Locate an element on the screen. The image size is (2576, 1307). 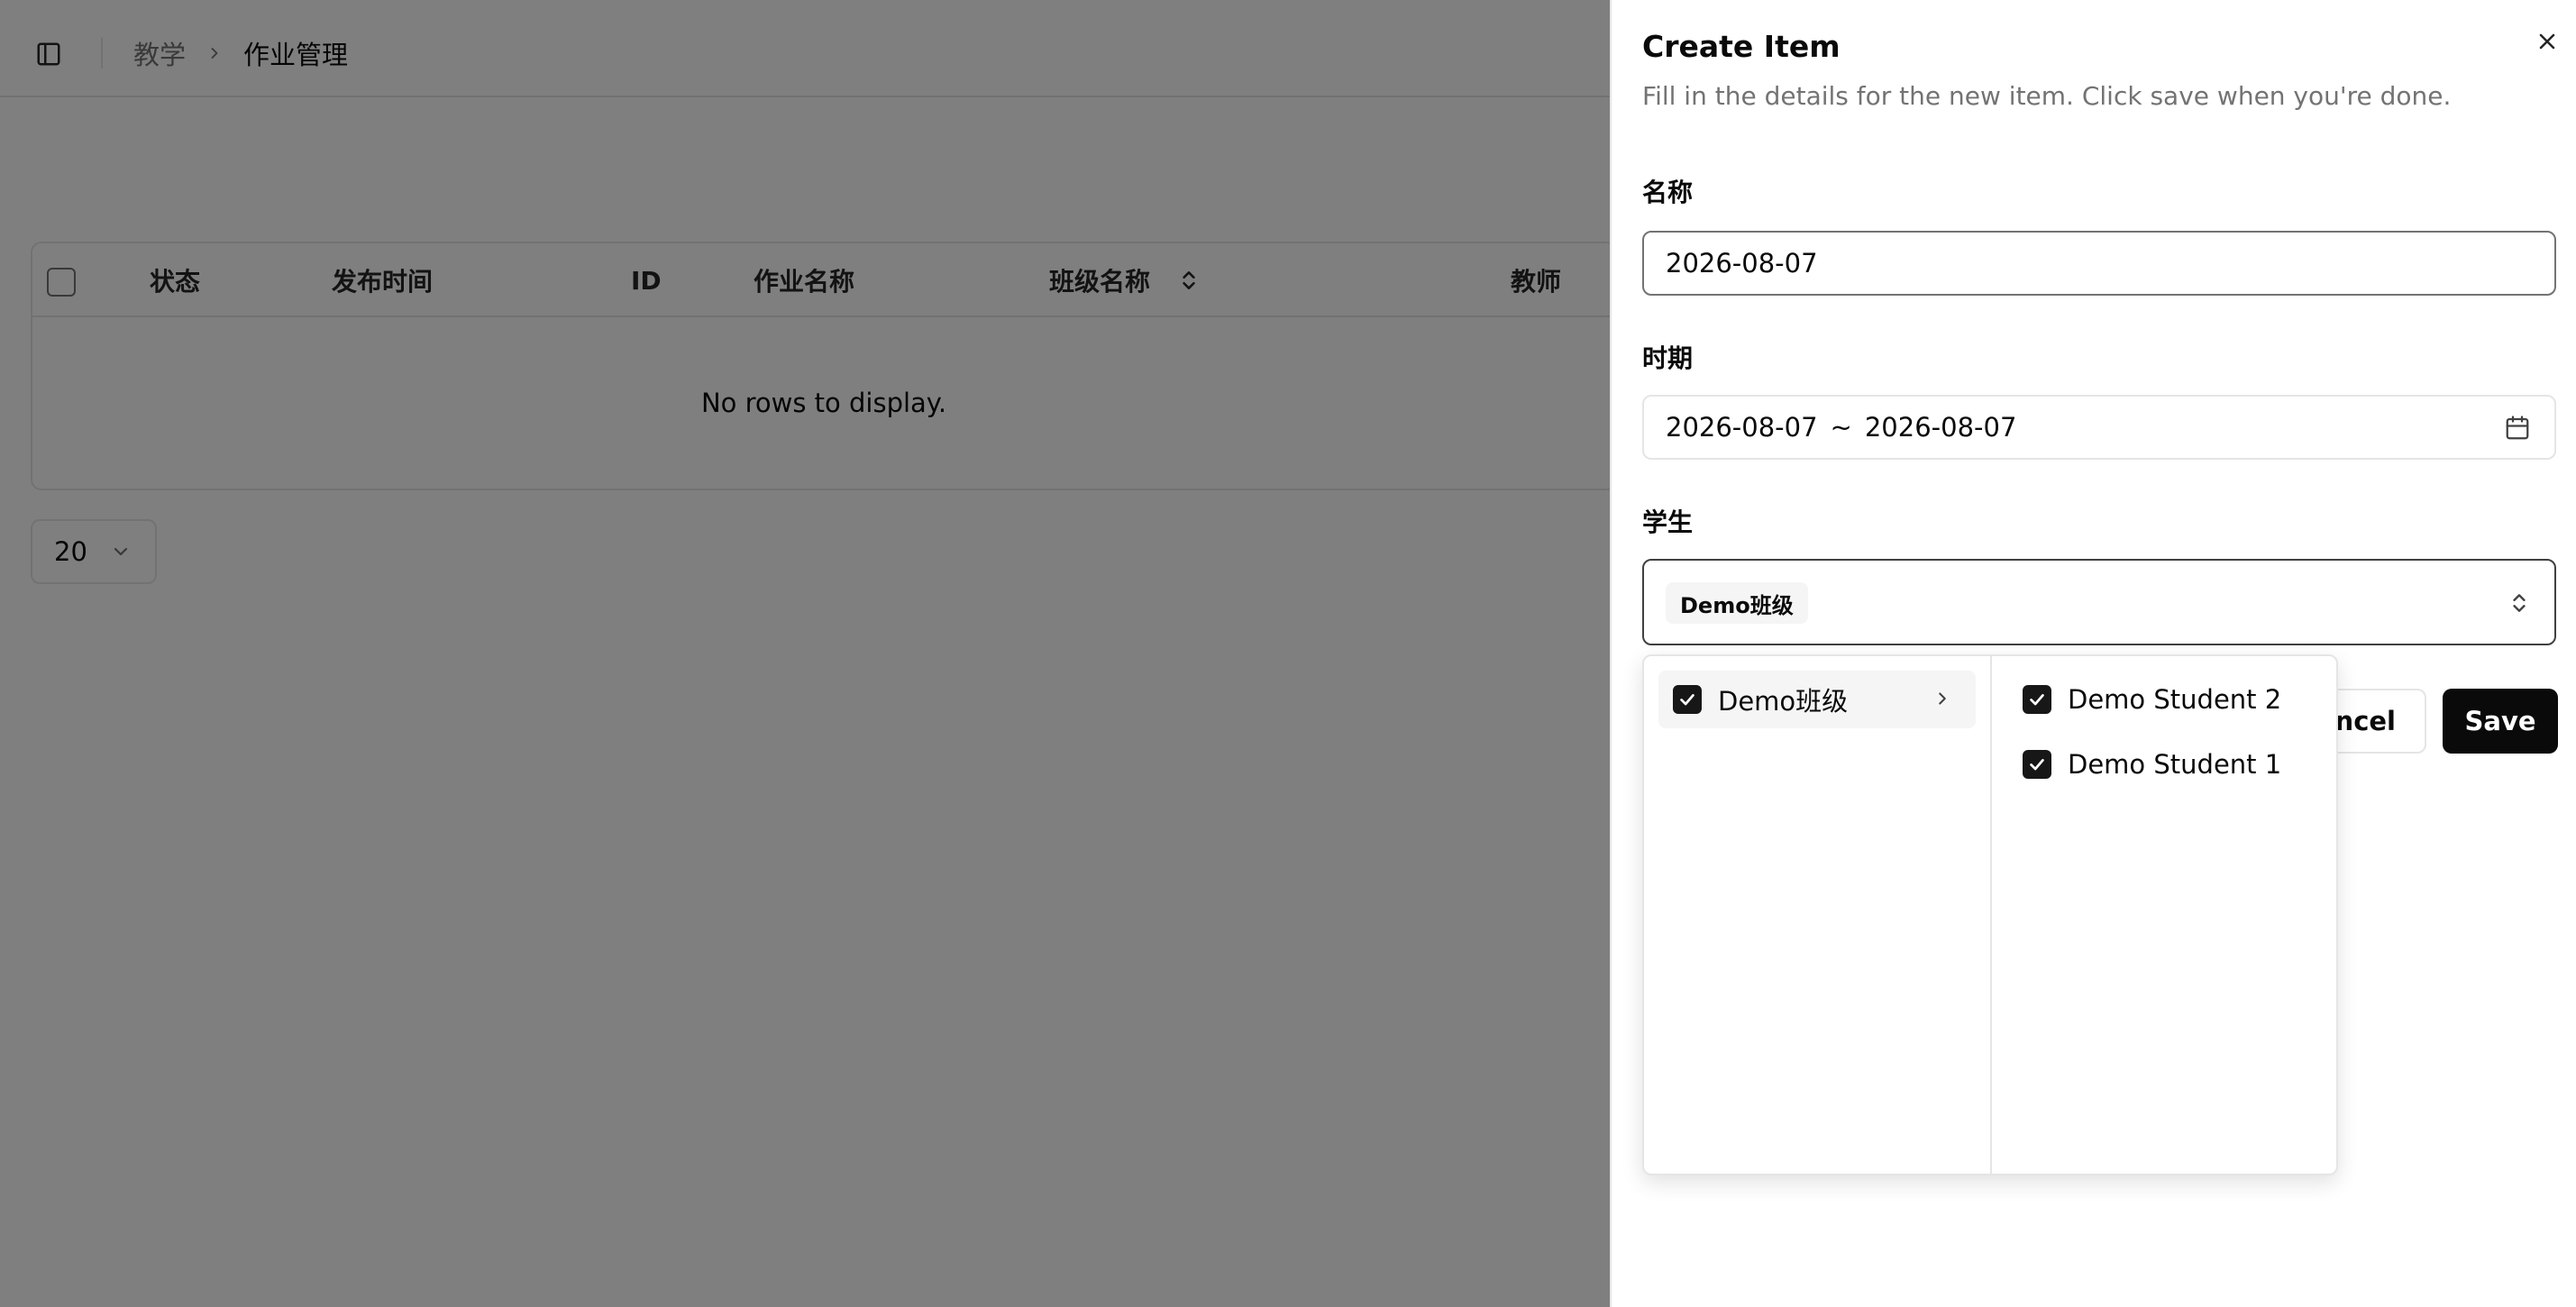
cascader-group-item: Demo班级 is located at coordinates (1817, 699).